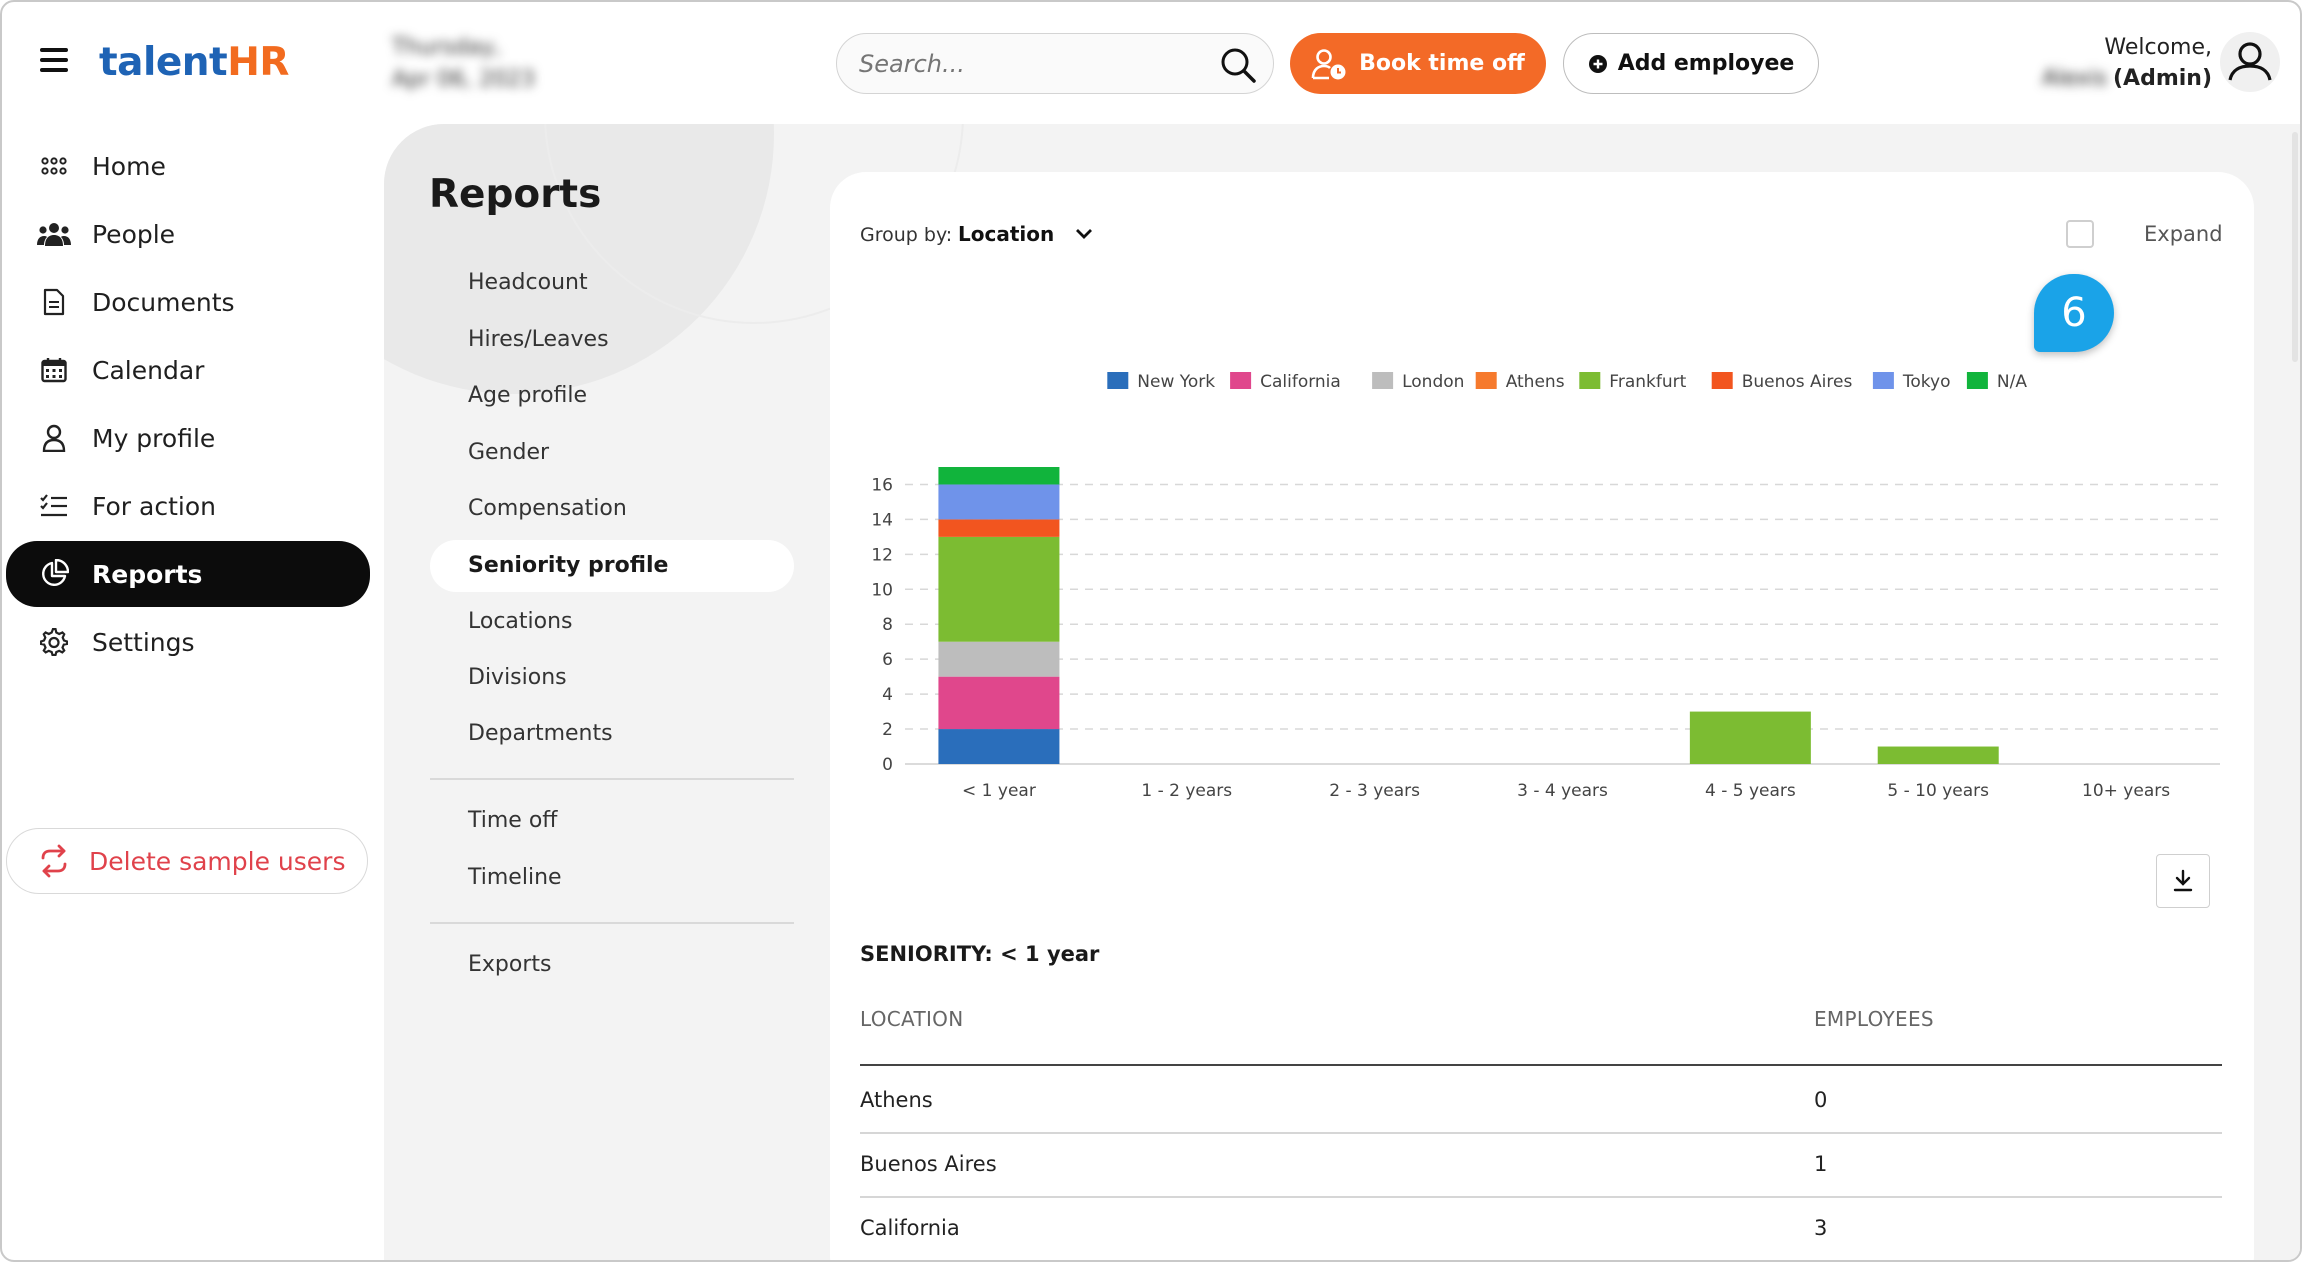 The height and width of the screenshot is (1262, 2302). What do you see at coordinates (2162, 78) in the screenshot?
I see `user-role: (Admin)` at bounding box center [2162, 78].